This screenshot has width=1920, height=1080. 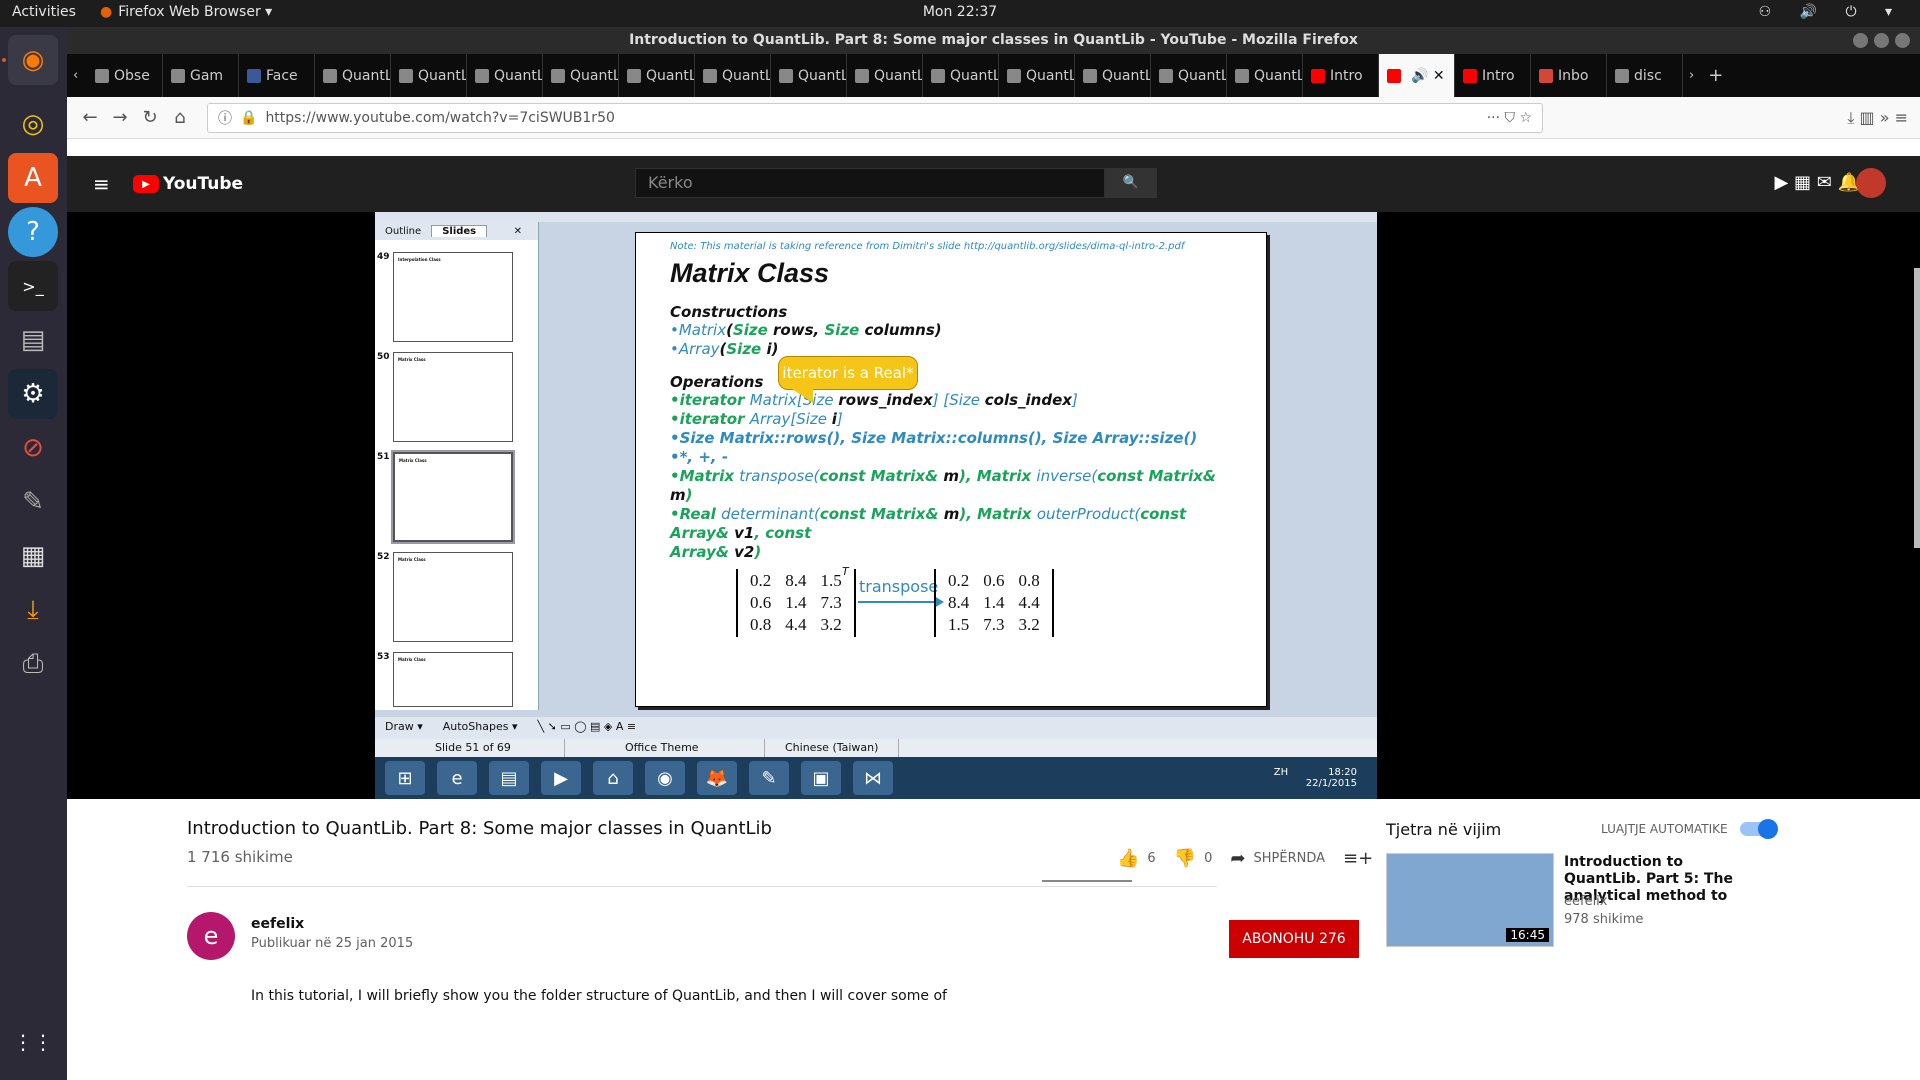 I want to click on tab-active: 🔊 ✕, so click(x=1417, y=75).